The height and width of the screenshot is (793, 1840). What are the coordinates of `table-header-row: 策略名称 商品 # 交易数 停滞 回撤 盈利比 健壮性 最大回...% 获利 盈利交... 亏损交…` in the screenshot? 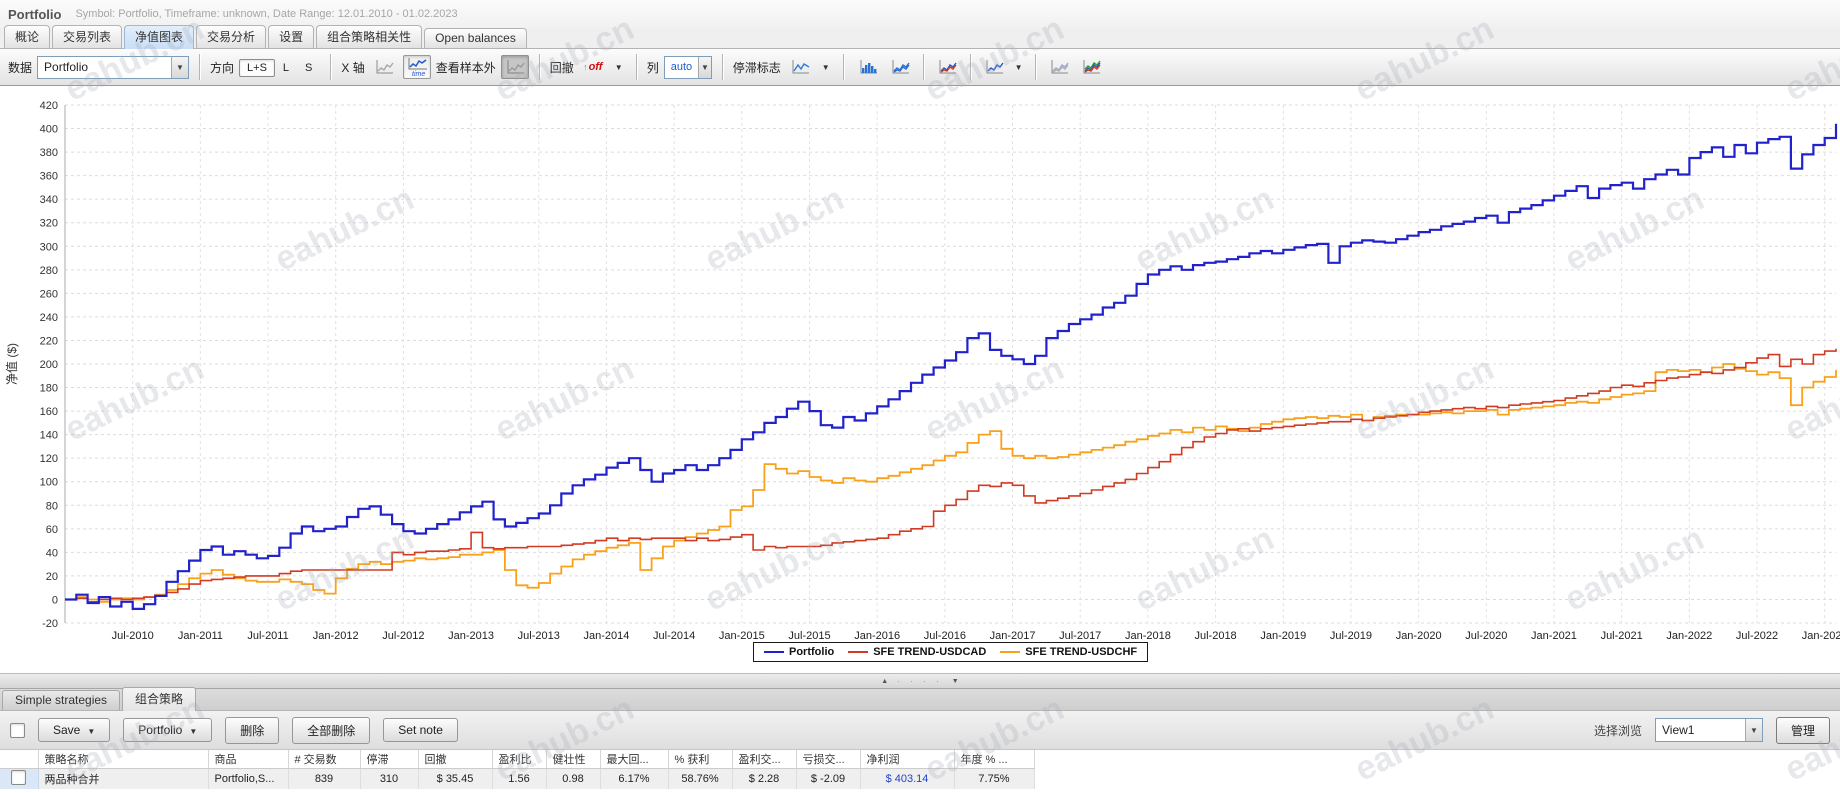 It's located at (517, 759).